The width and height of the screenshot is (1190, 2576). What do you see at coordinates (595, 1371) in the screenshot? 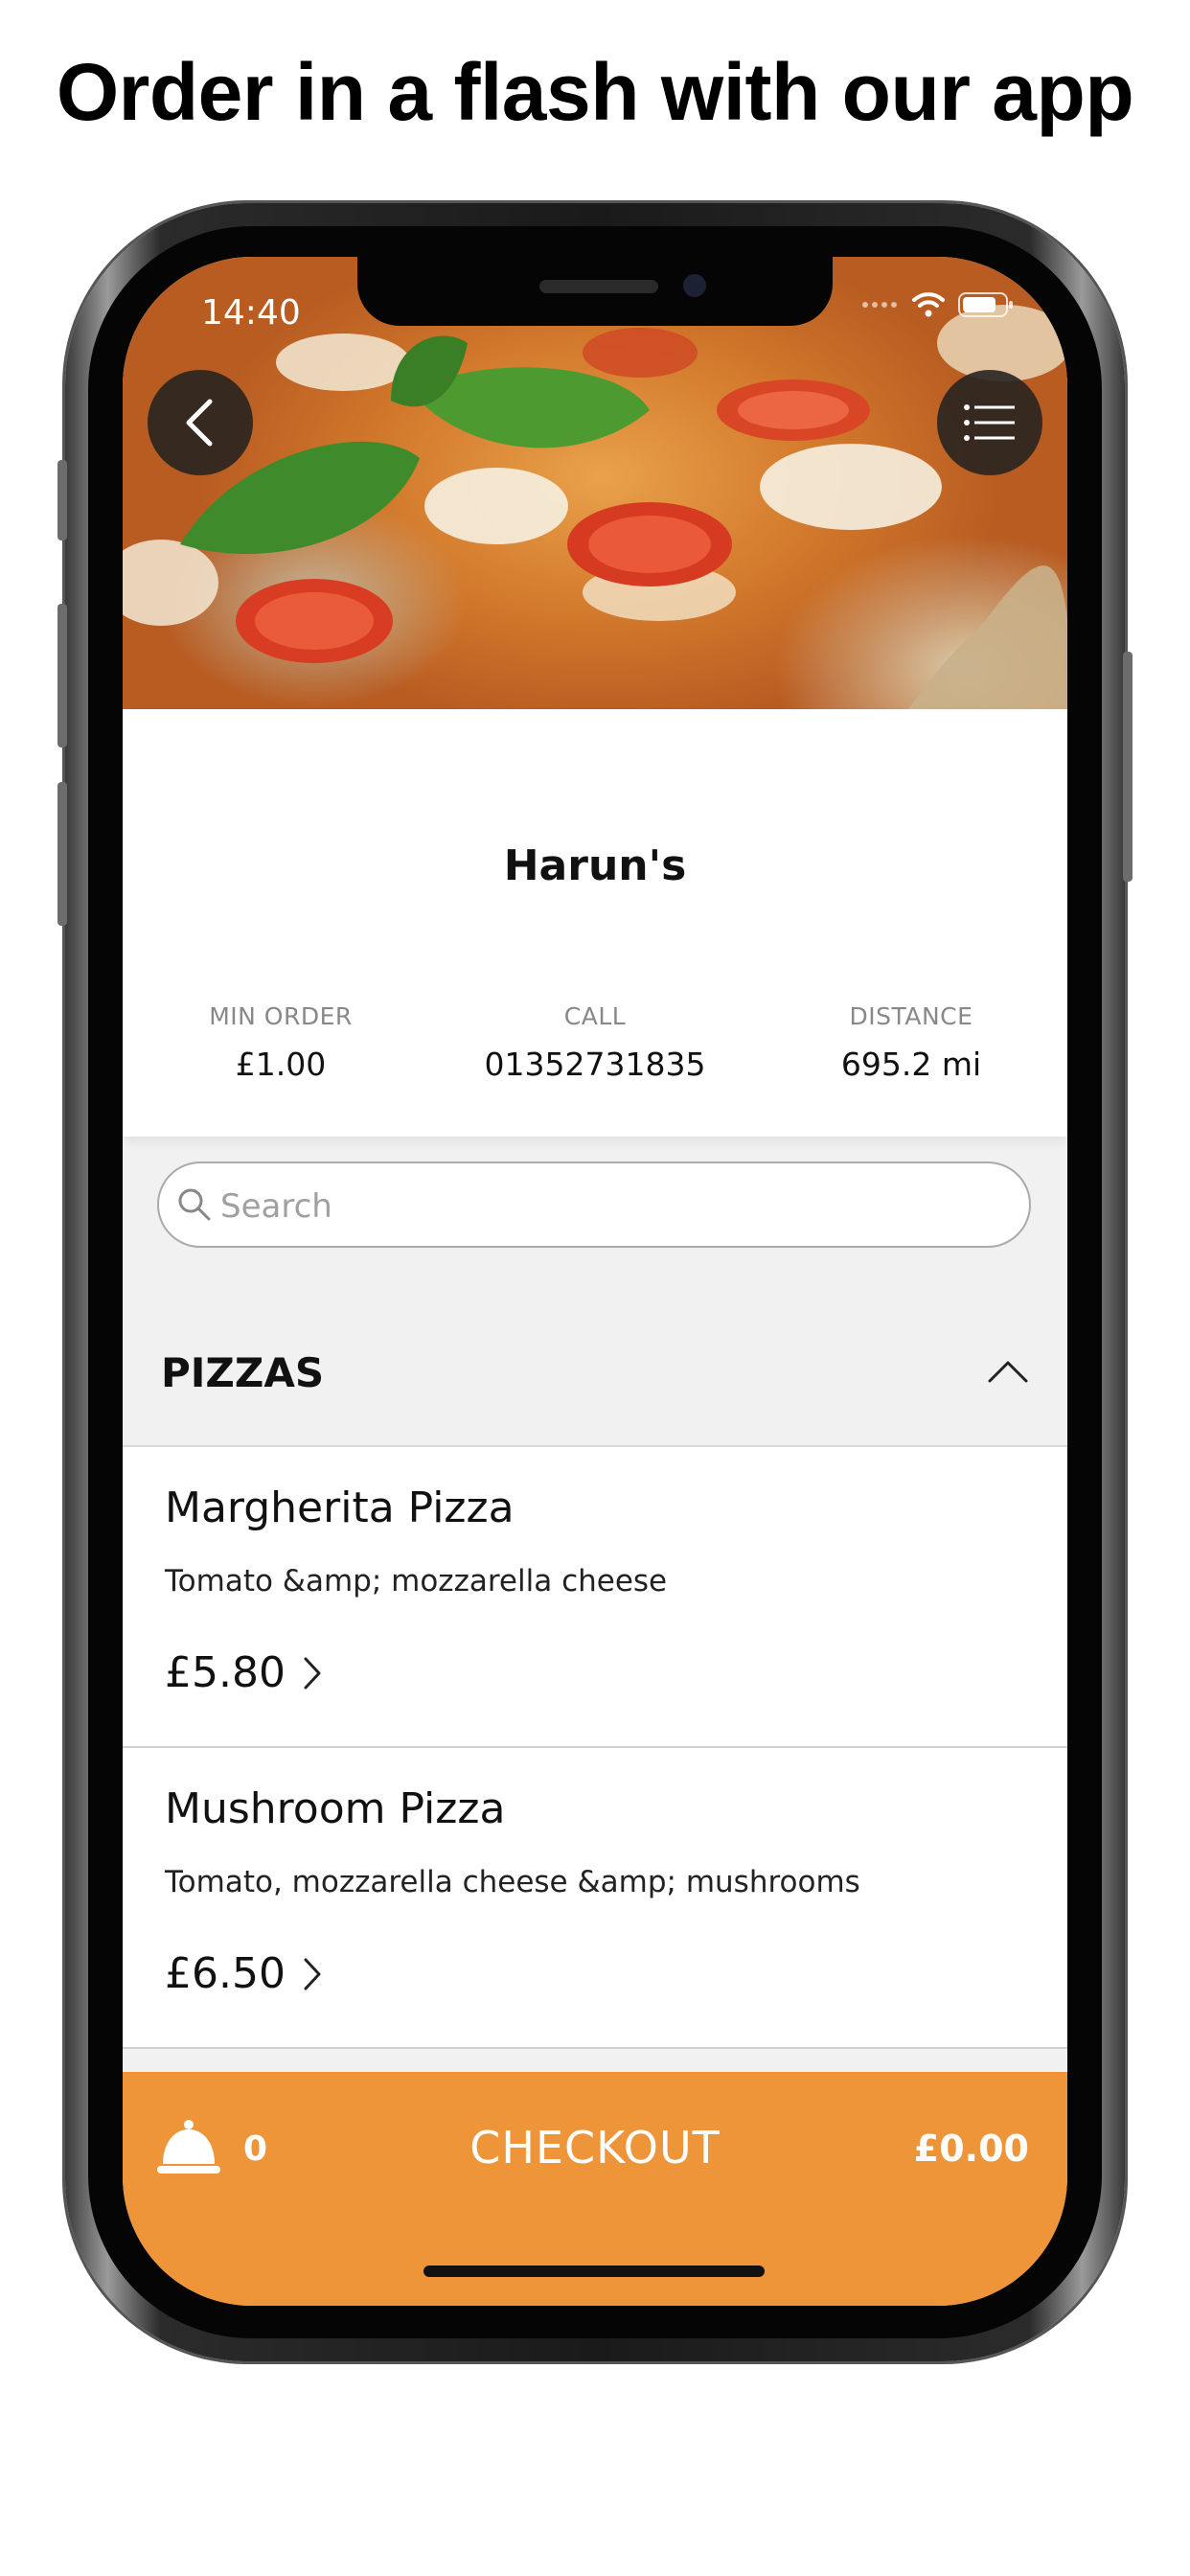
I see `category-header: PIZZAS` at bounding box center [595, 1371].